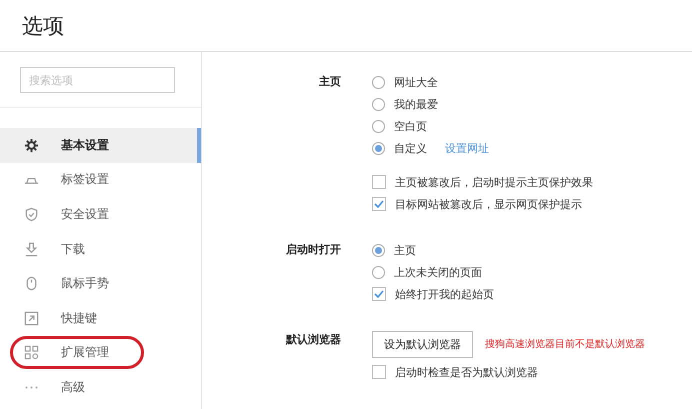 The width and height of the screenshot is (692, 409). I want to click on option-label: 网址大全, so click(416, 82).